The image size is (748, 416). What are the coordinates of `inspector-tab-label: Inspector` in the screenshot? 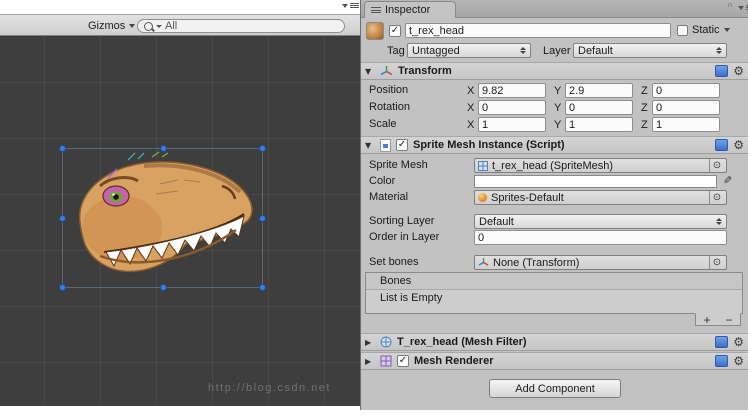 It's located at (408, 10).